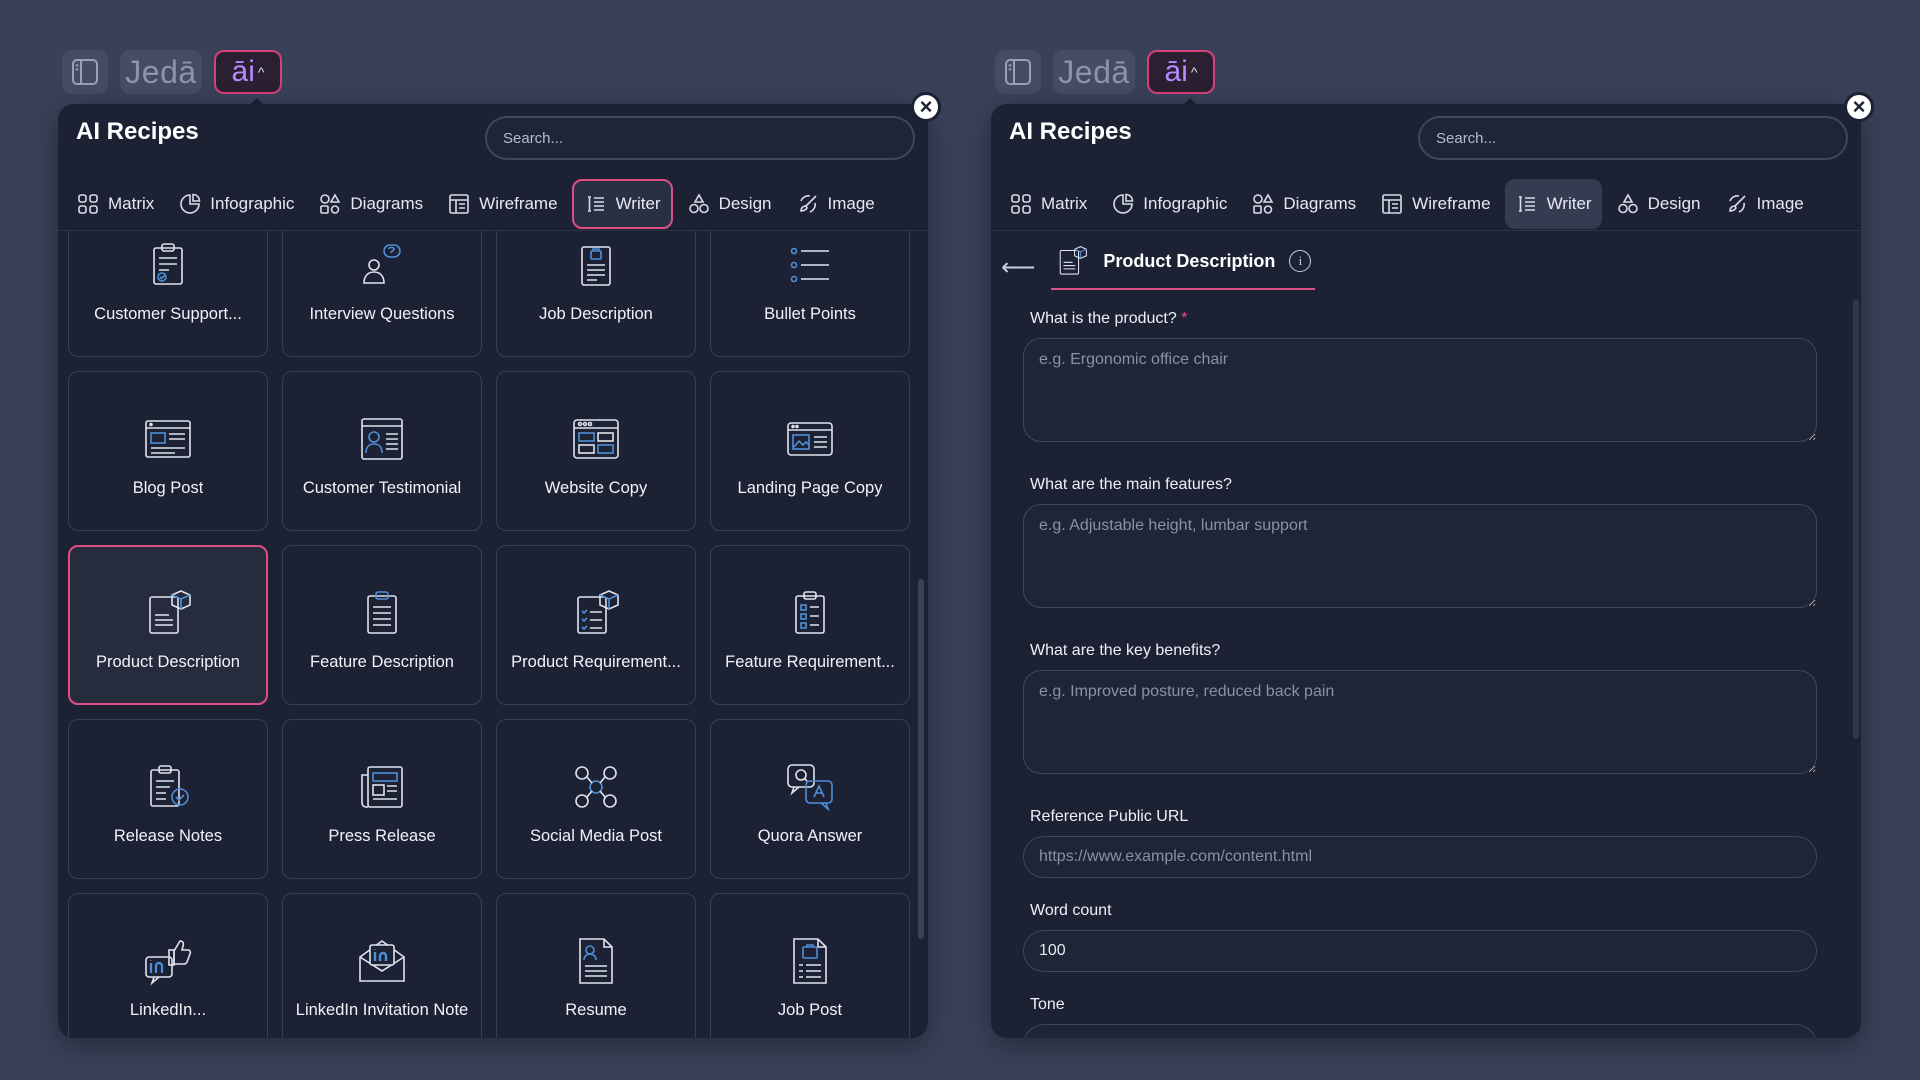 Image resolution: width=1920 pixels, height=1080 pixels. I want to click on url-field-label: Reference Public URL, so click(1109, 816).